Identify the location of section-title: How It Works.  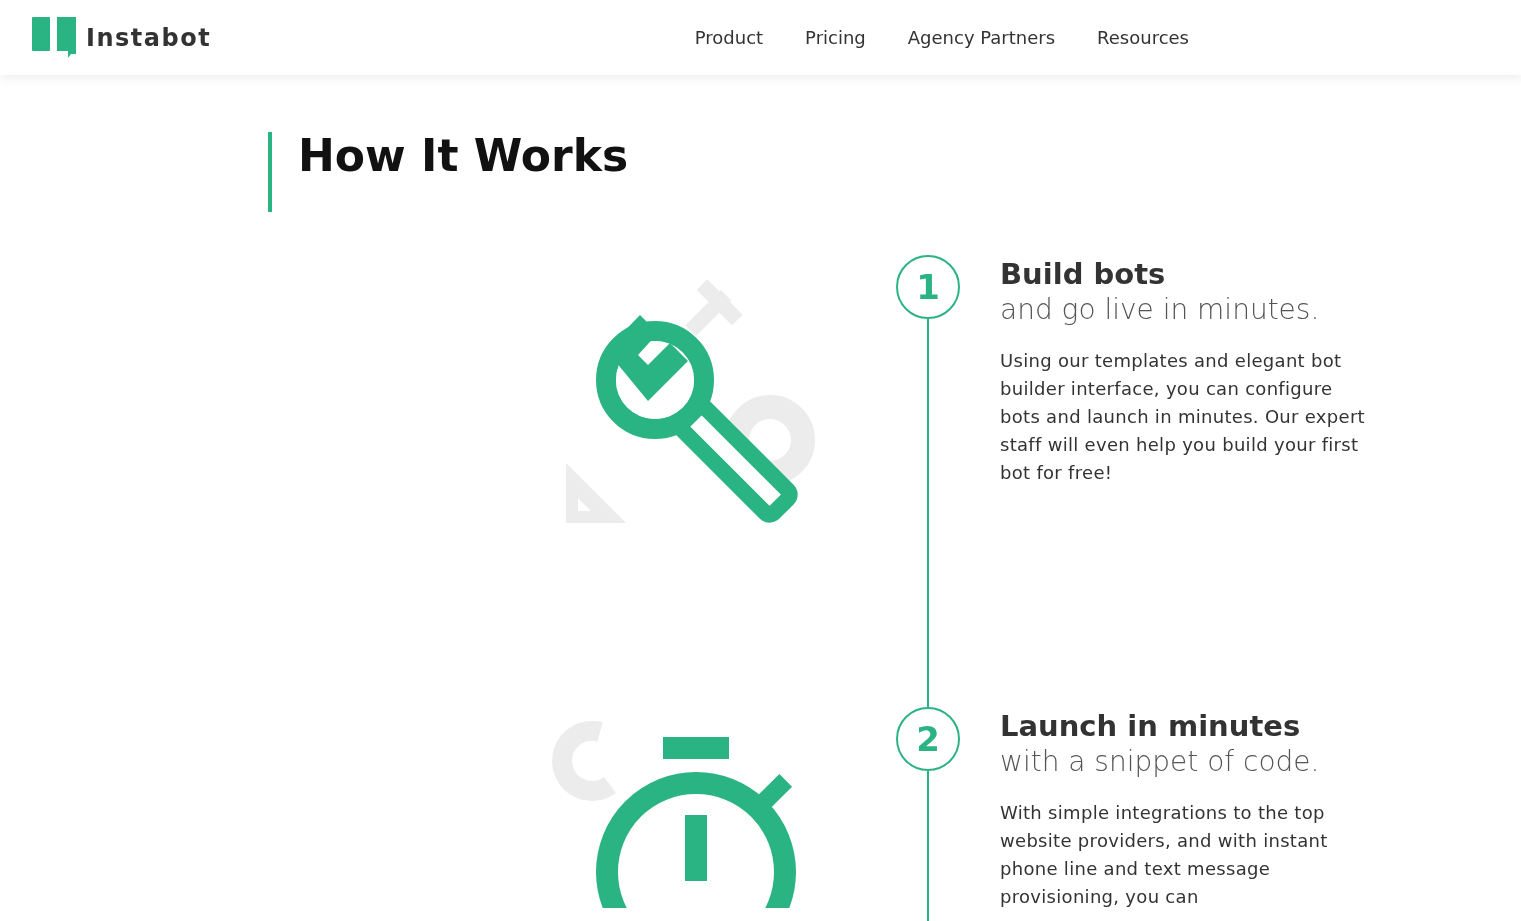
(448, 172).